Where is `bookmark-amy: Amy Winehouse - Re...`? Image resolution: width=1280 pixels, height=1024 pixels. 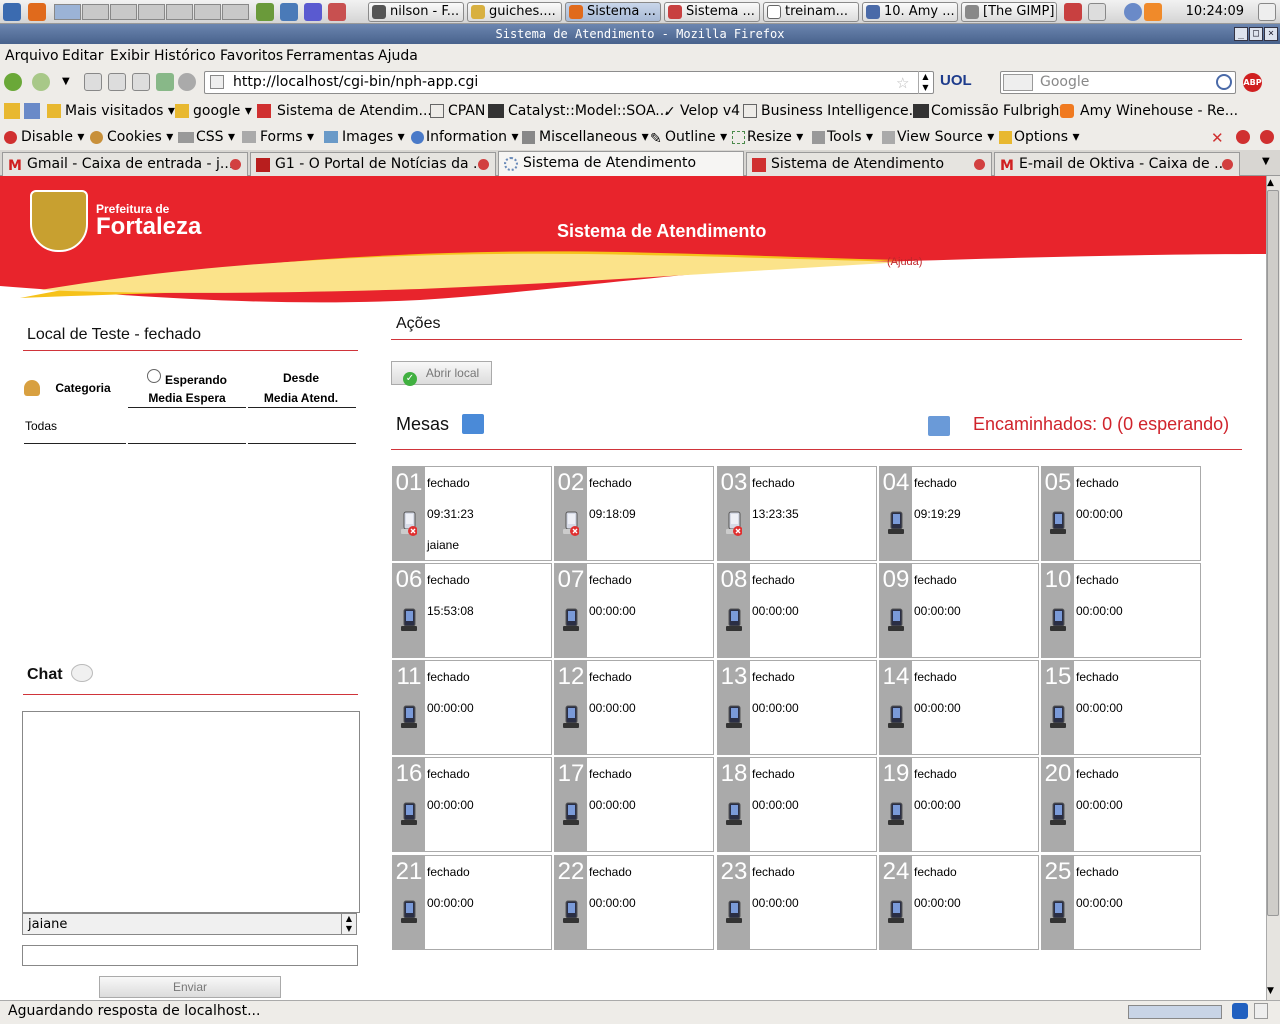
bookmark-amy: Amy Winehouse - Re... is located at coordinates (1149, 111).